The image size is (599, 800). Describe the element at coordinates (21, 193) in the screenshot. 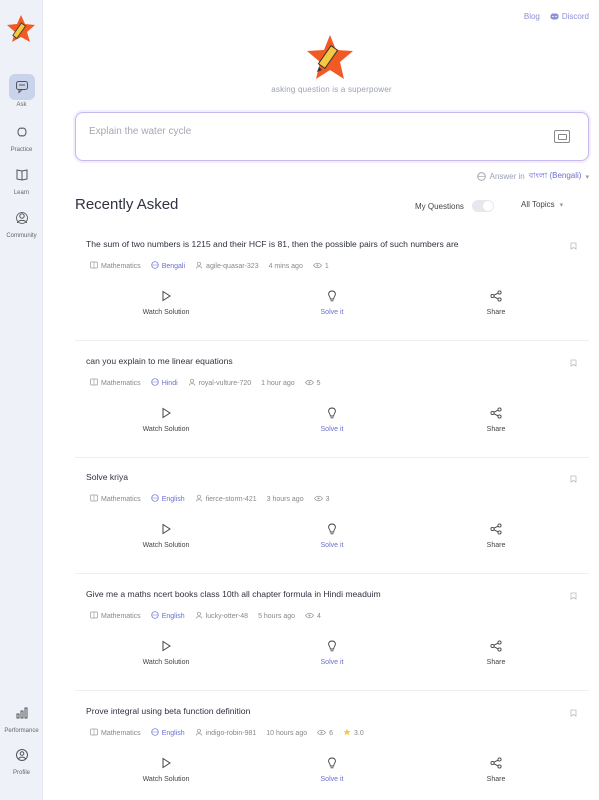

I see `sidebar-item-label: Learn` at that location.